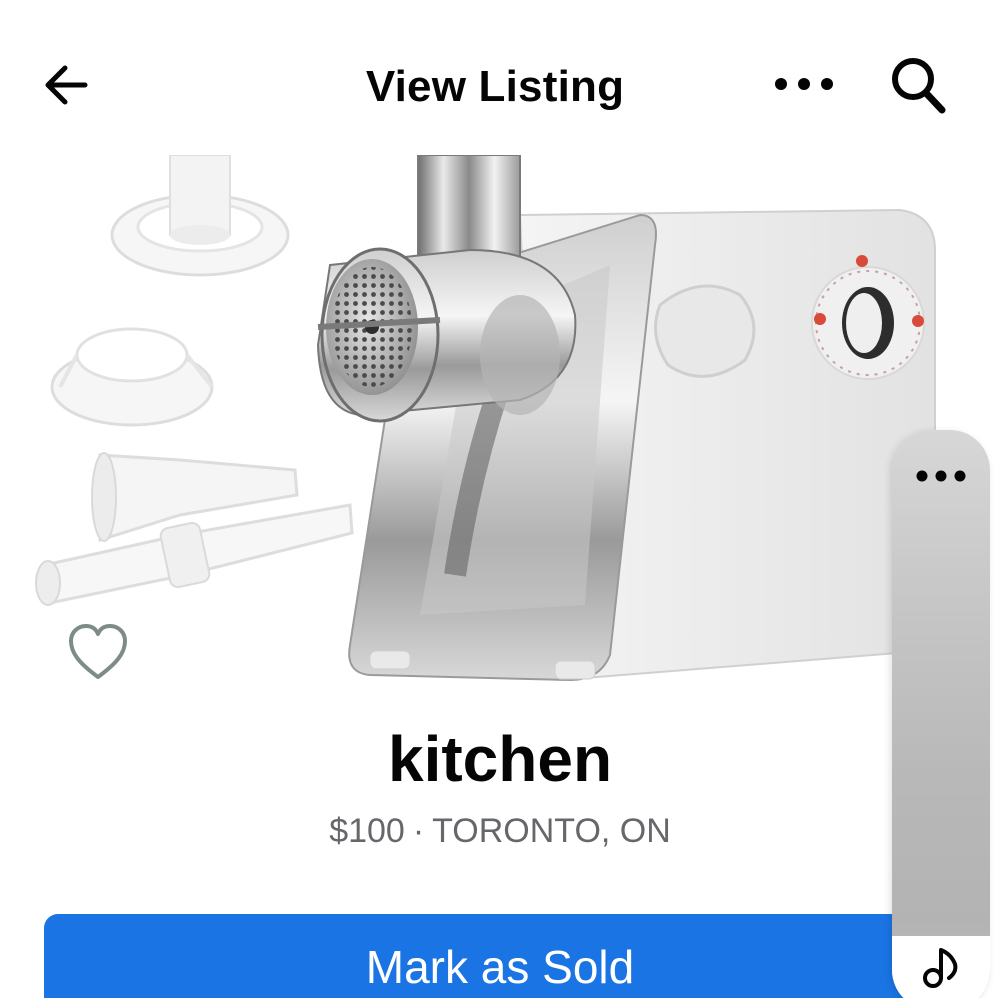 The height and width of the screenshot is (998, 1000). What do you see at coordinates (500, 956) in the screenshot?
I see `mark-as-sold-button: Mark as Sold` at bounding box center [500, 956].